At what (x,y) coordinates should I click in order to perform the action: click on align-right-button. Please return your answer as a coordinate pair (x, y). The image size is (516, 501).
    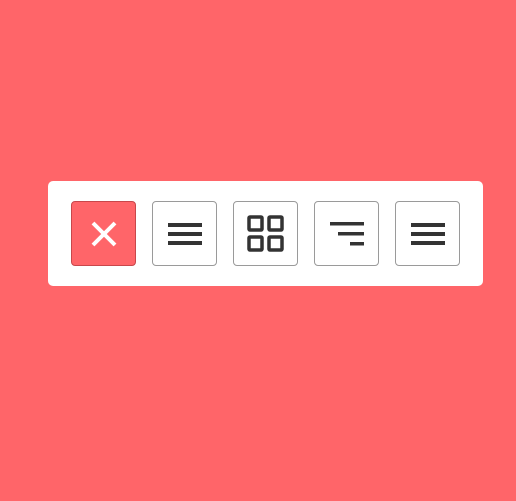
    Looking at the image, I should click on (346, 233).